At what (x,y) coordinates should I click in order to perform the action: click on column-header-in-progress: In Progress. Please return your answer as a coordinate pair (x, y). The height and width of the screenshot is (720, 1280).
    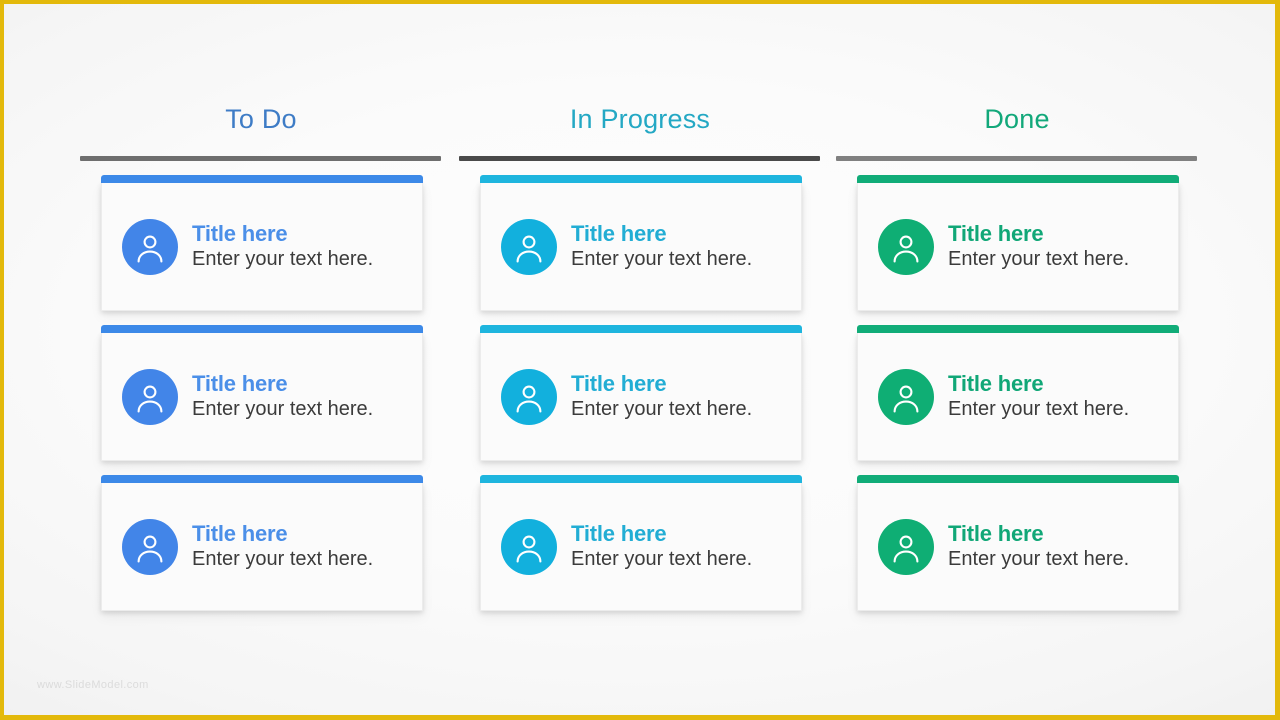
    Looking at the image, I should click on (640, 119).